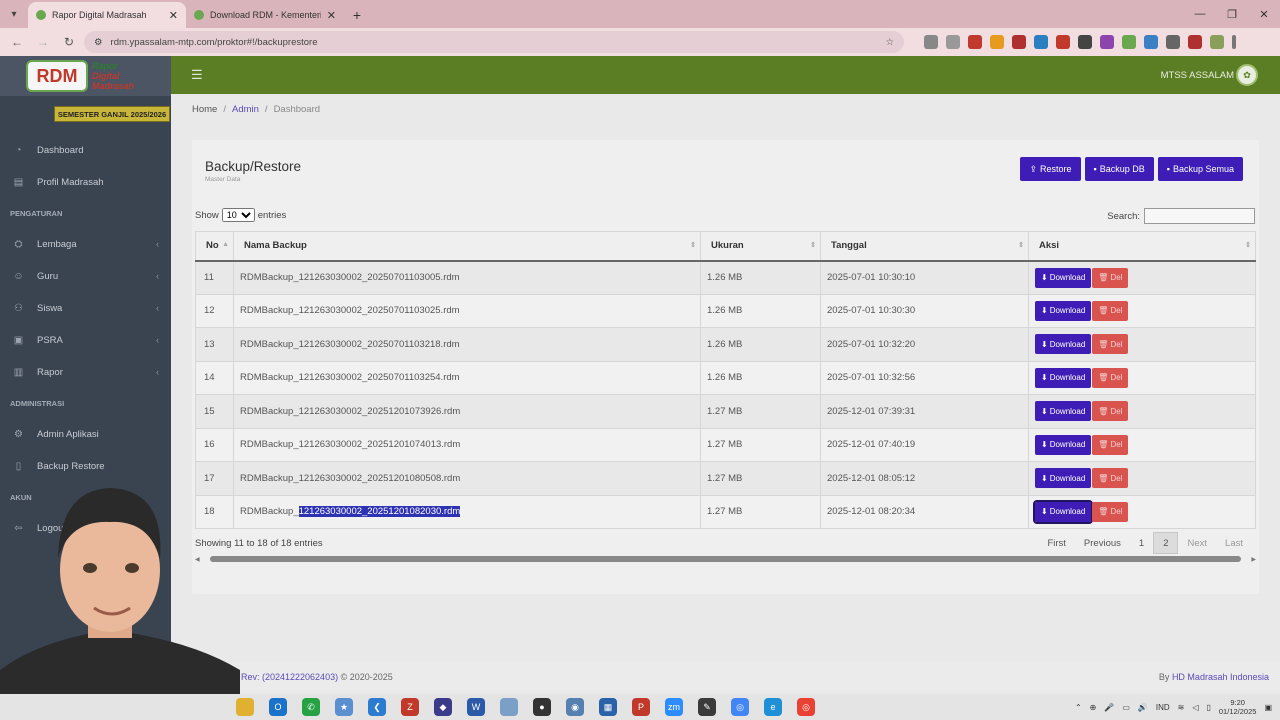  What do you see at coordinates (245, 707) in the screenshot?
I see `file-explorer-icon` at bounding box center [245, 707].